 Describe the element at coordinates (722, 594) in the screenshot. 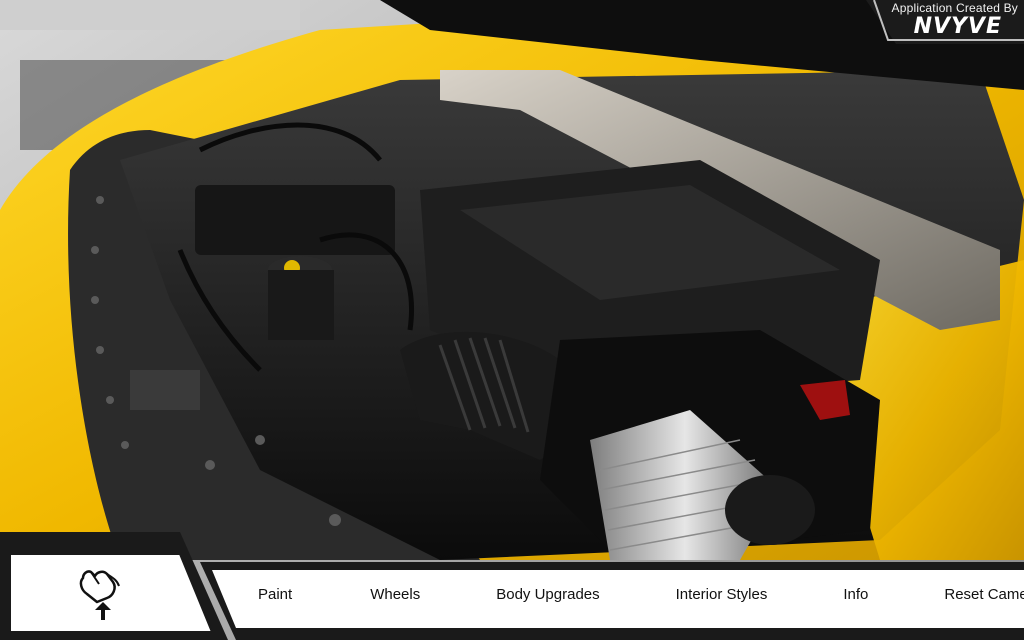

I see `nav-interior-styles: Interior Styles` at that location.